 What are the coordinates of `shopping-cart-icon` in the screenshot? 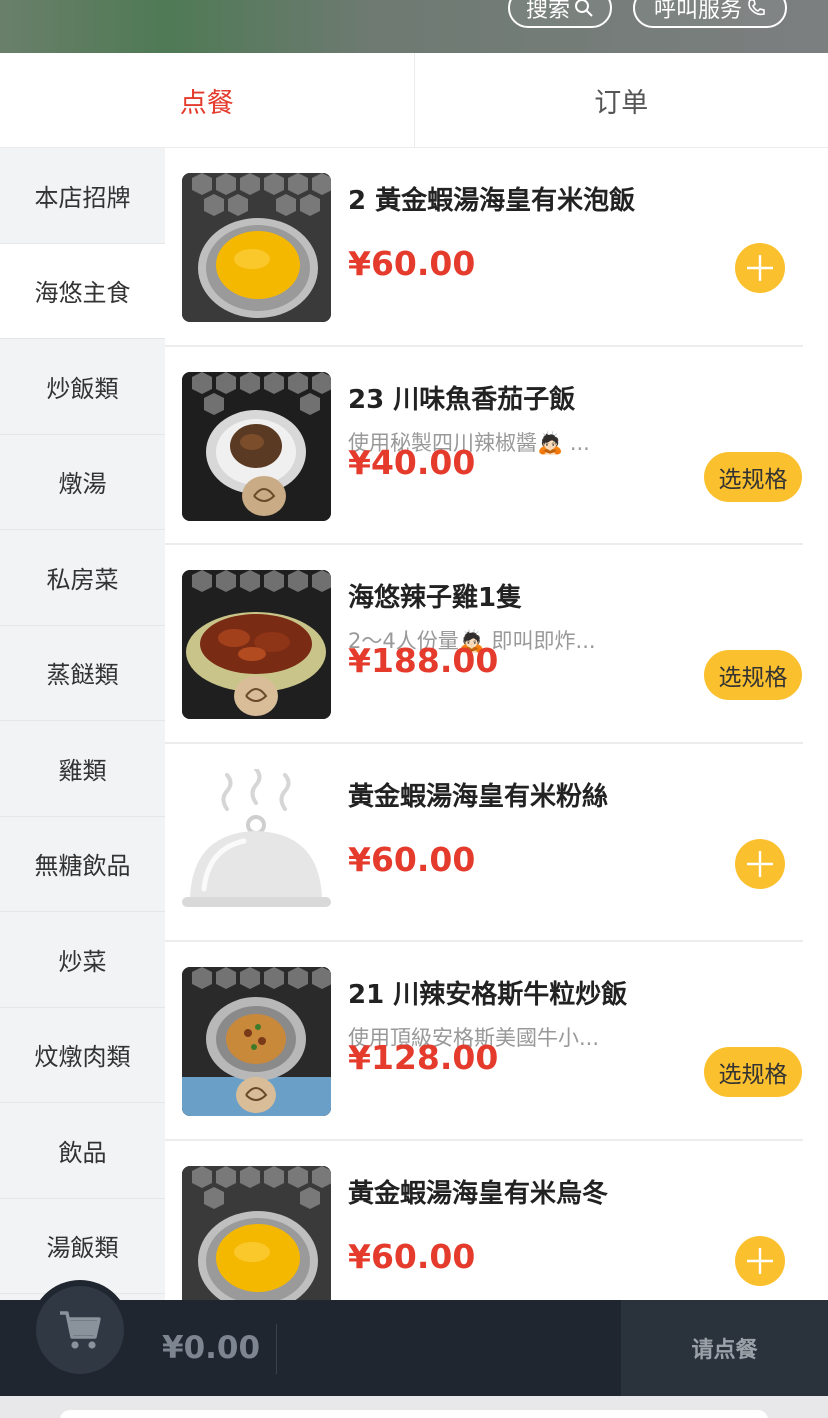 It's located at (80, 1330).